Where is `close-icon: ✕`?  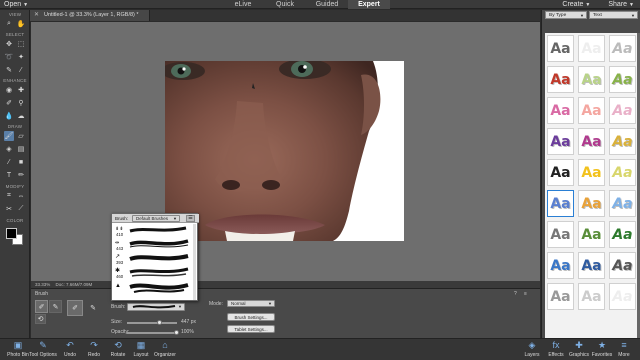
close-icon: ✕ is located at coordinates (36, 15).